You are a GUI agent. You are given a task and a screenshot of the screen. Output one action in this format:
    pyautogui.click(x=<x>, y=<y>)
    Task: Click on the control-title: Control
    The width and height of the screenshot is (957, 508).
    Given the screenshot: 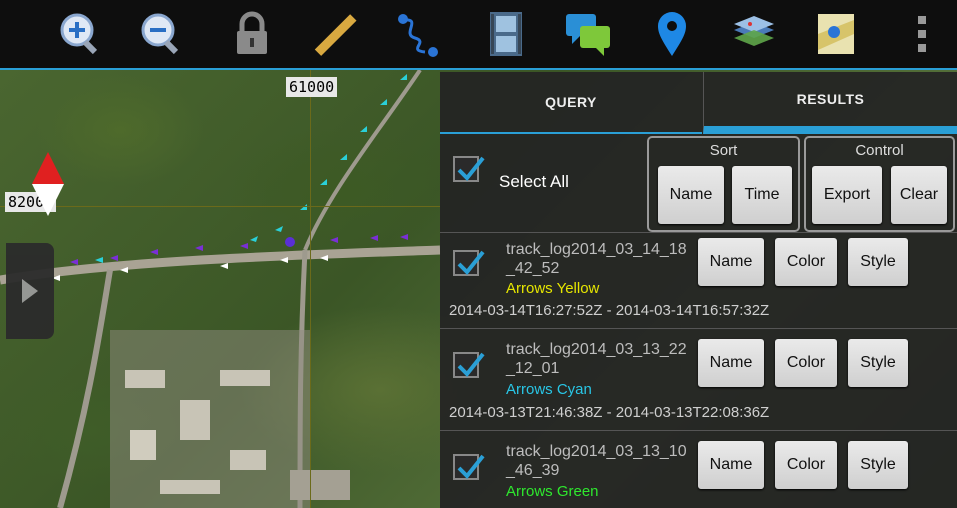 What is the action you would take?
    pyautogui.click(x=879, y=150)
    